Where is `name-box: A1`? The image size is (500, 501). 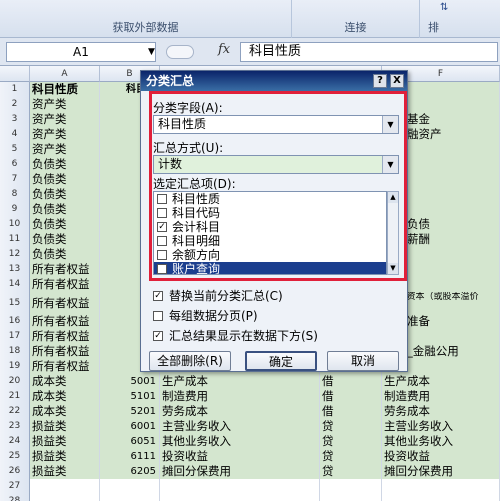 name-box: A1 is located at coordinates (81, 52).